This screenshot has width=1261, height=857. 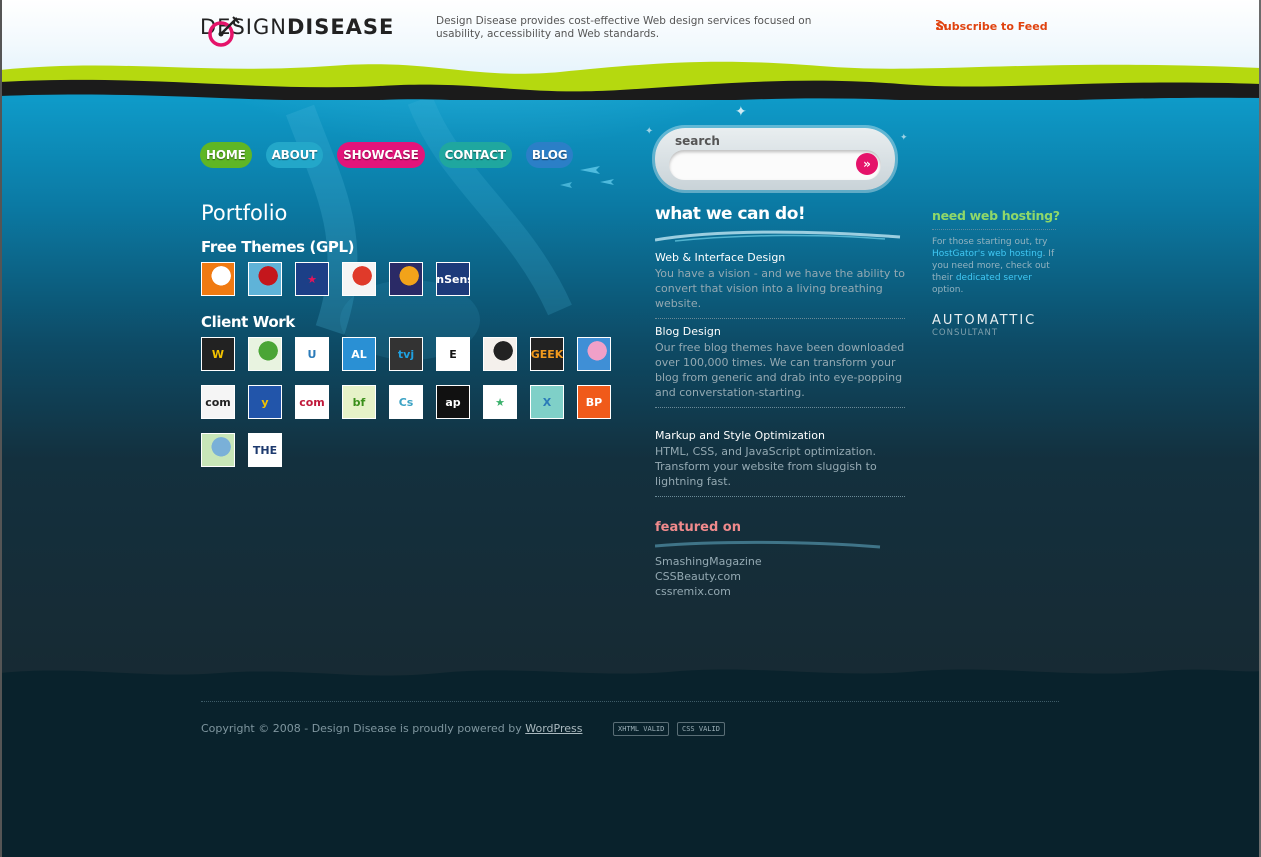 I want to click on hosting-text-part: For those starting out, try, so click(x=990, y=242).